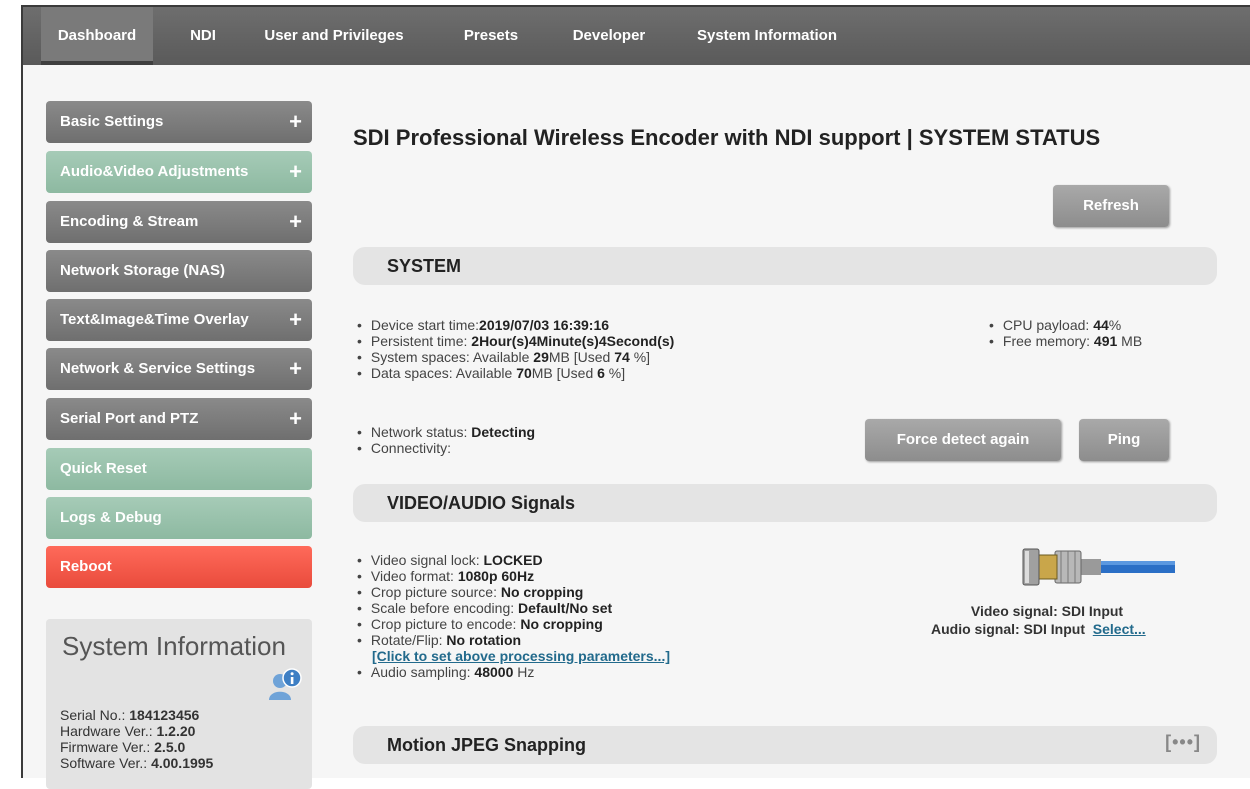  What do you see at coordinates (435, 592) in the screenshot?
I see `crop-source-label: Crop picture source:` at bounding box center [435, 592].